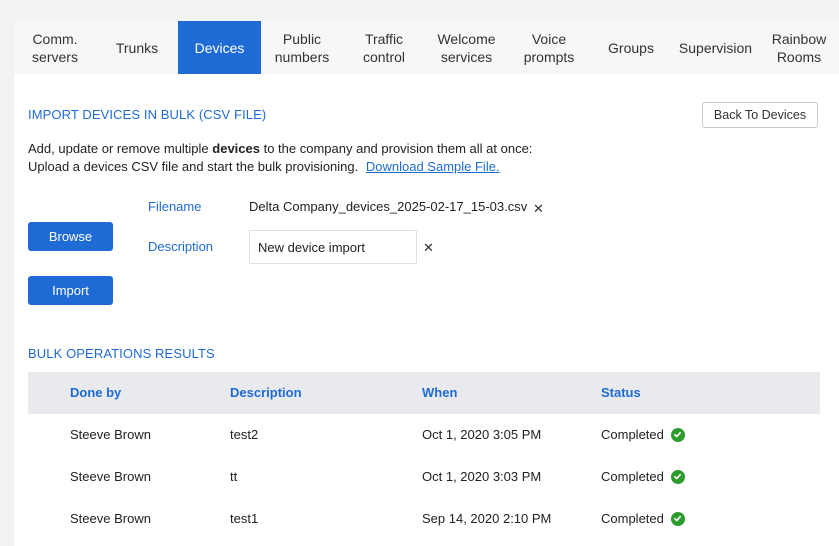  I want to click on description-input, so click(333, 247).